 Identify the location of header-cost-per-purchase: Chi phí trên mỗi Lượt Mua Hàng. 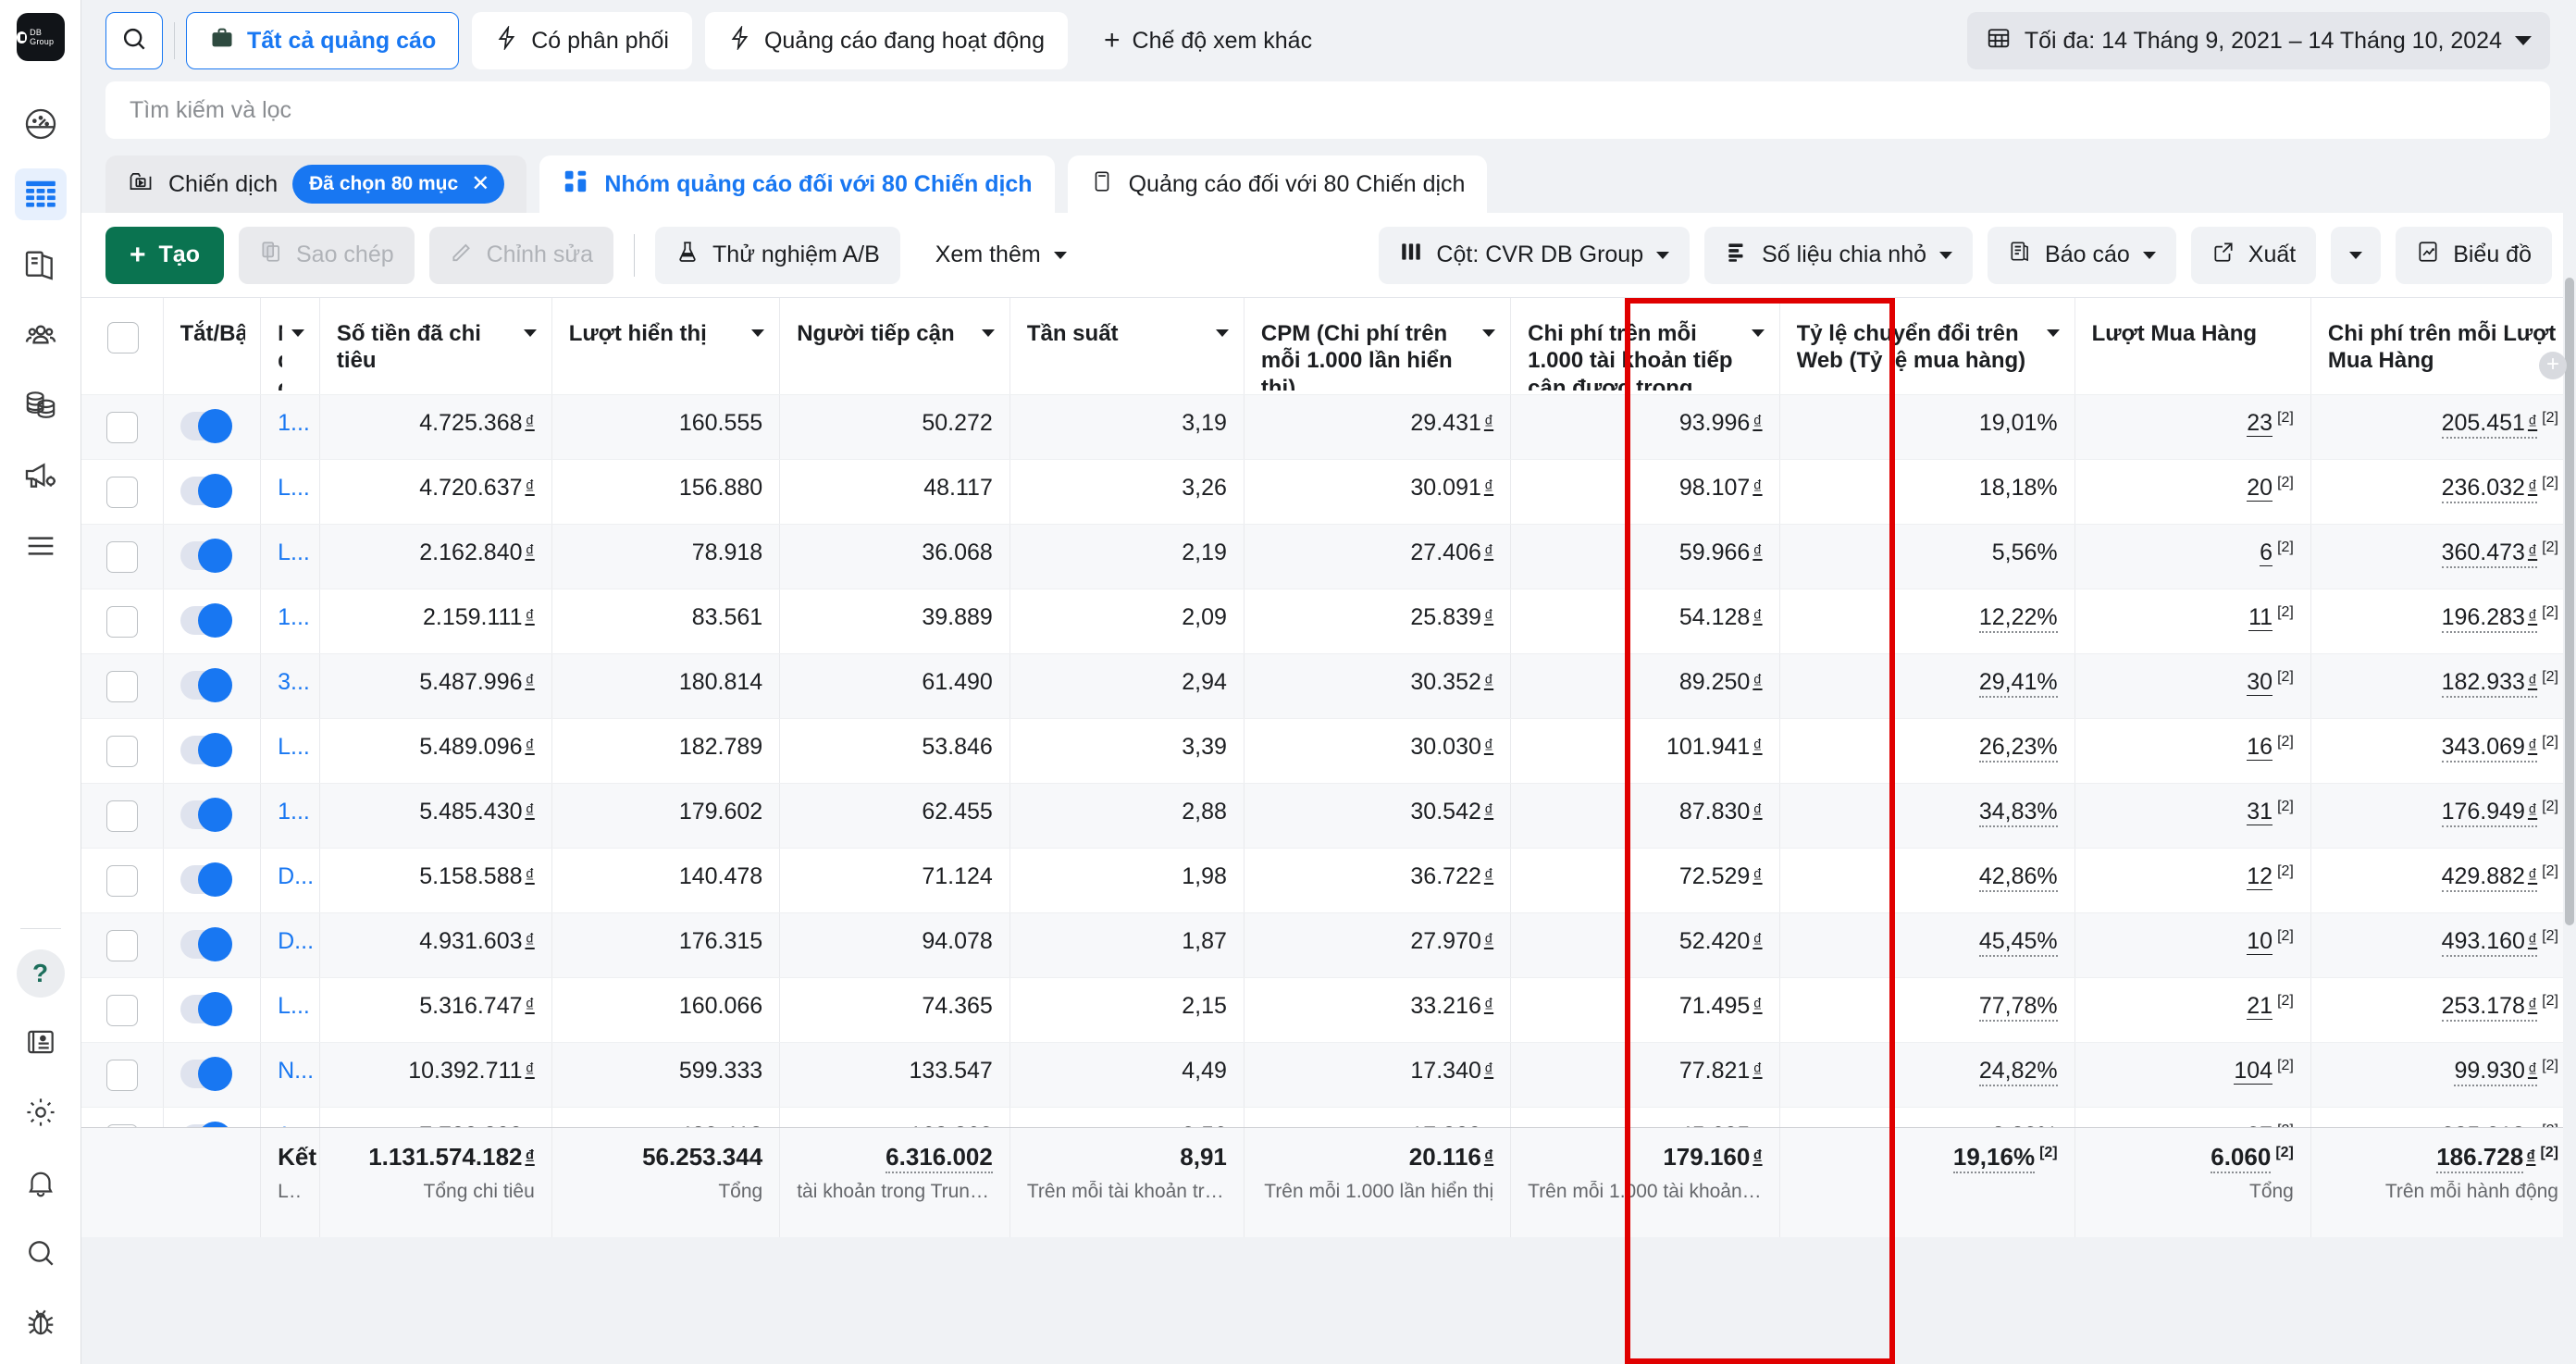
(2443, 346).